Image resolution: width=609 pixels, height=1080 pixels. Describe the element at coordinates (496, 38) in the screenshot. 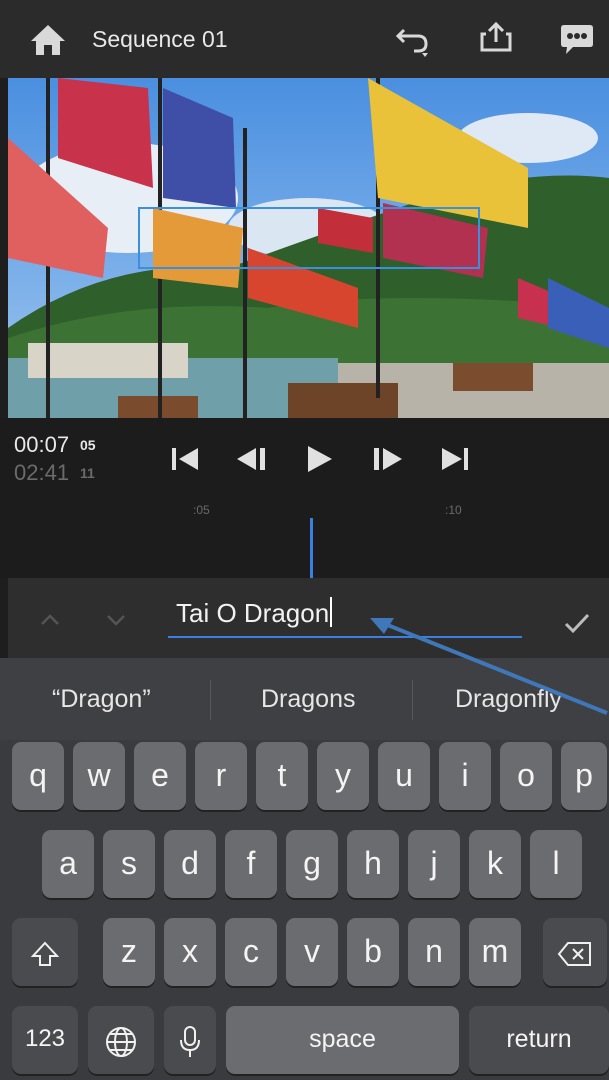

I see `share-icon` at that location.